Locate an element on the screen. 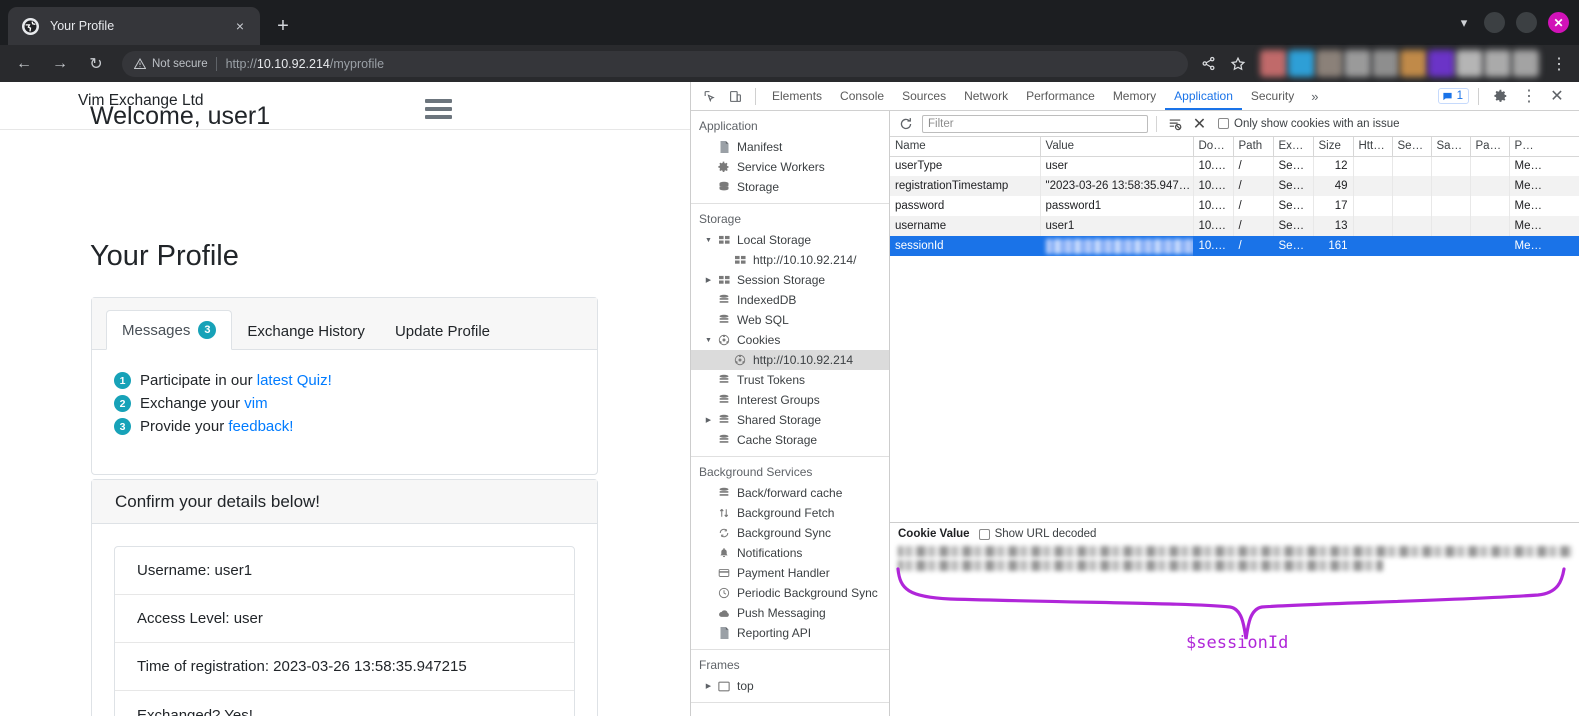  refresh-icon is located at coordinates (906, 124).